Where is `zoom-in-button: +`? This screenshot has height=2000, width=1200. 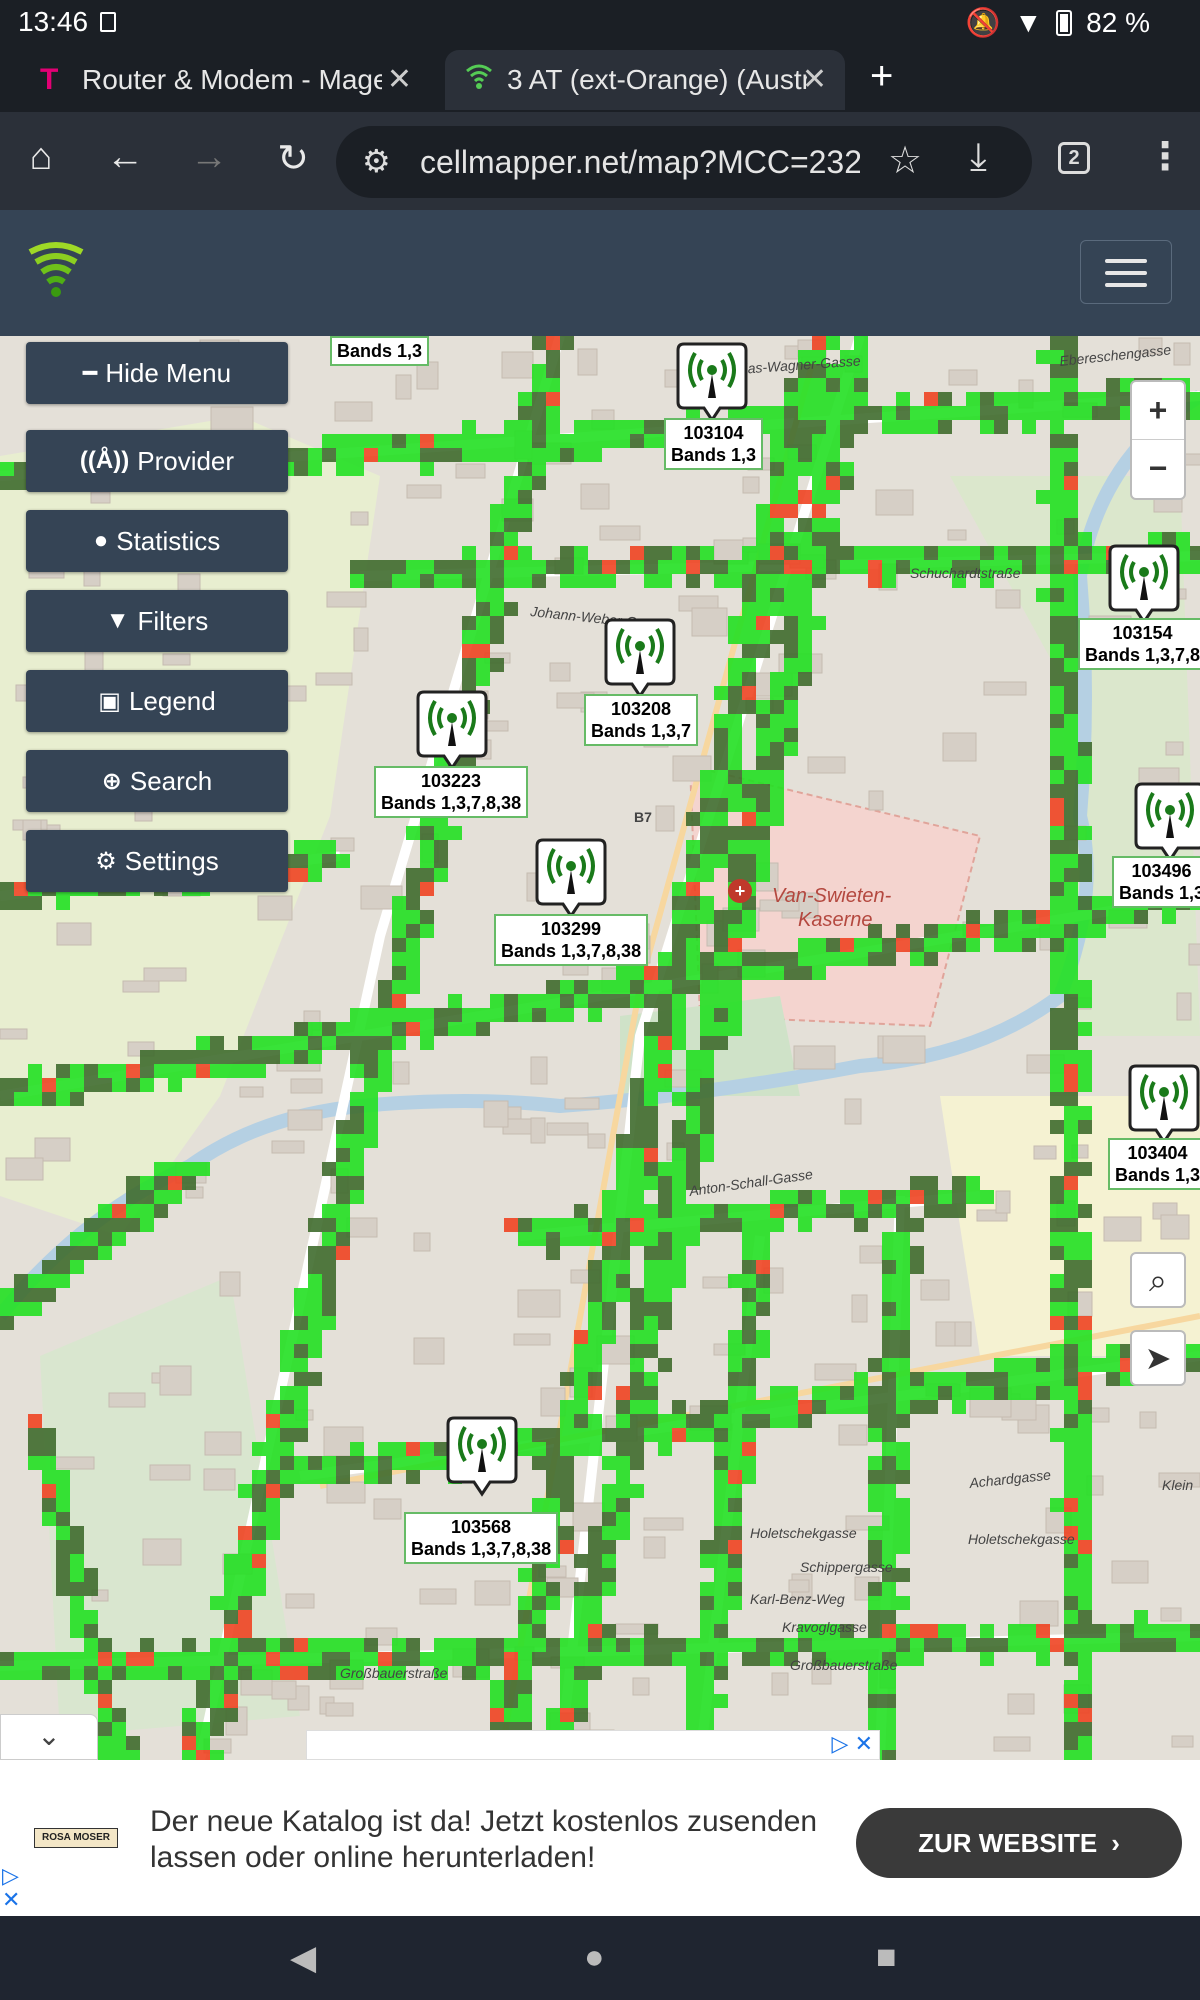
zoom-in-button: + is located at coordinates (1158, 411).